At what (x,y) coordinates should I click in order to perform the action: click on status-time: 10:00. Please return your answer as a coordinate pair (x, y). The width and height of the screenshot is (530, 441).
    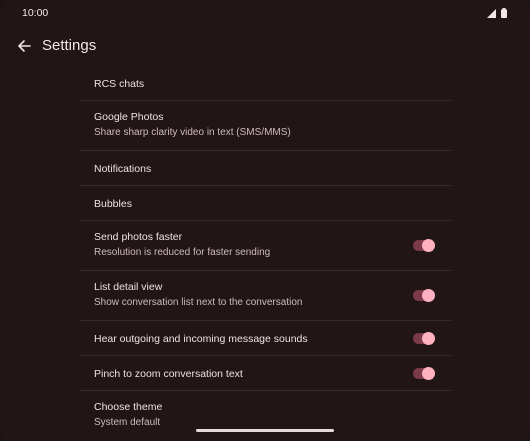
    Looking at the image, I should click on (35, 13).